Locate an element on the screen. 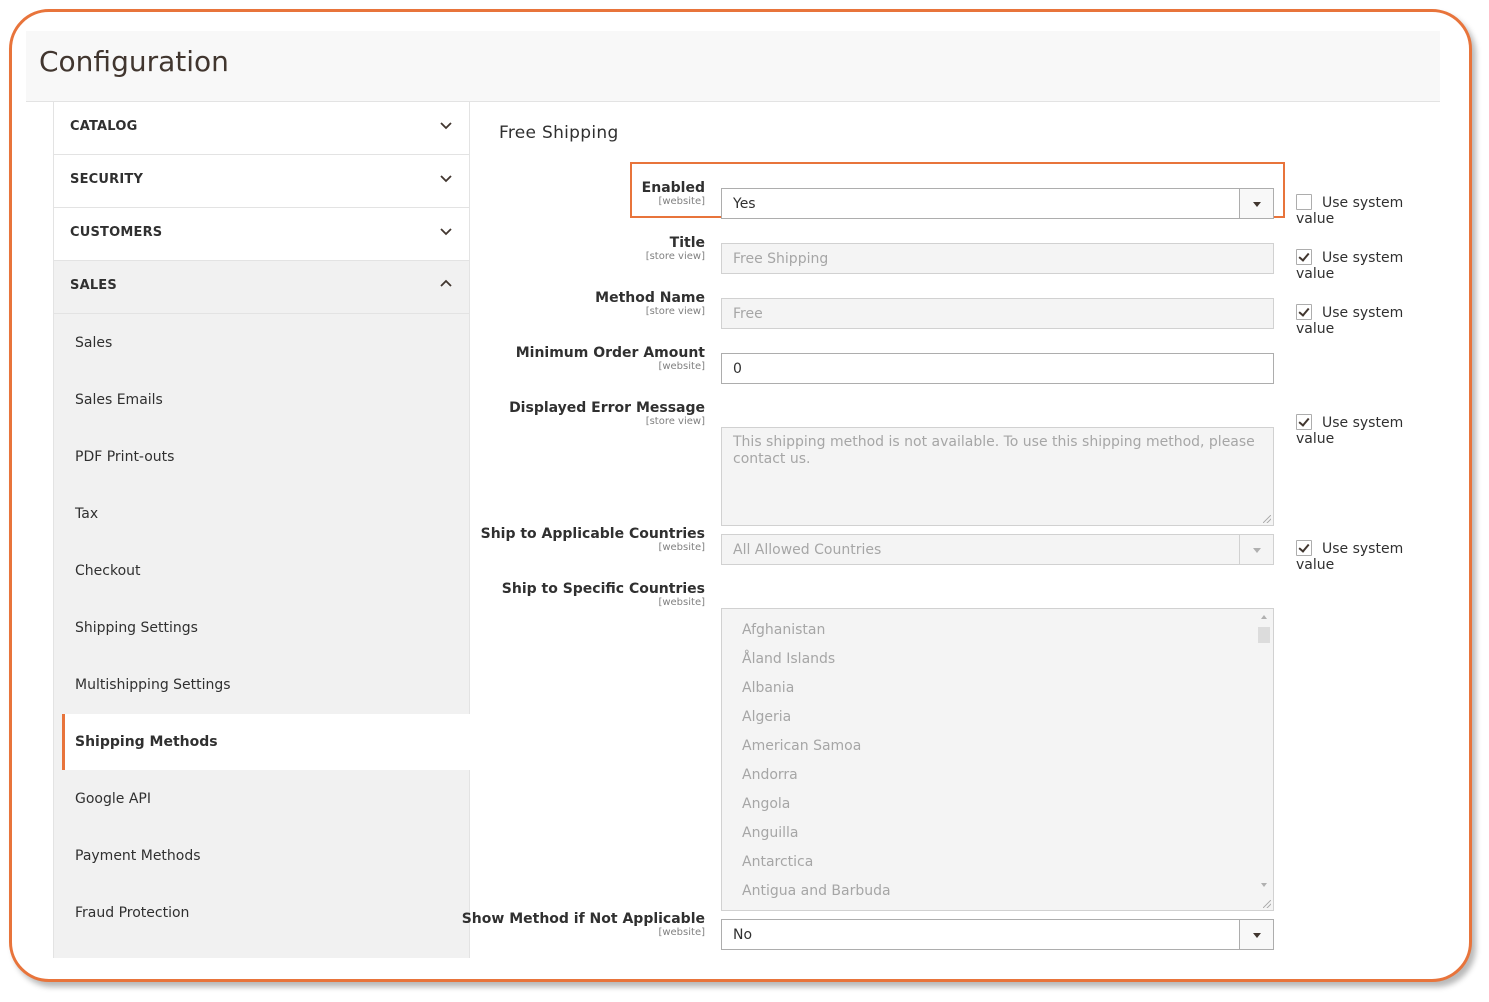  sidebar-item-multishipping-settings: Multishipping Settings is located at coordinates (261, 685).